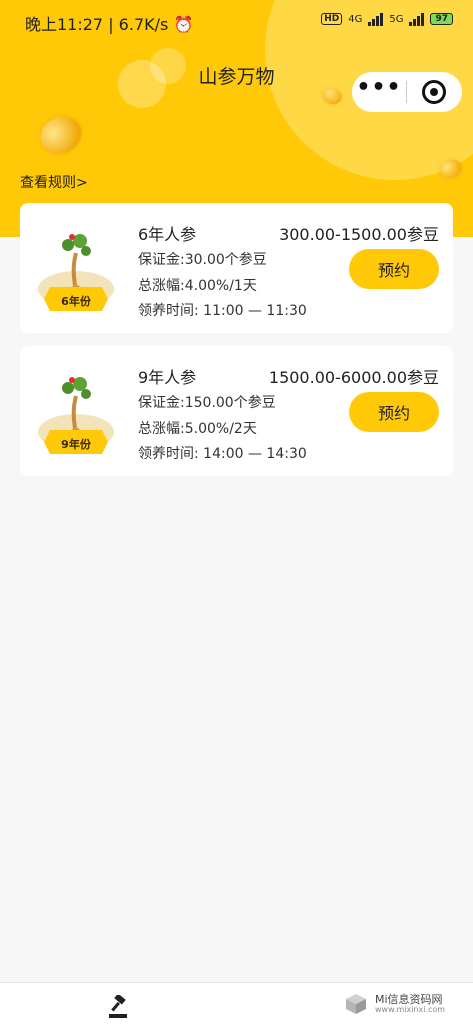 Image resolution: width=473 pixels, height=1025 pixels. What do you see at coordinates (61, 135) in the screenshot?
I see `coin-decoration` at bounding box center [61, 135].